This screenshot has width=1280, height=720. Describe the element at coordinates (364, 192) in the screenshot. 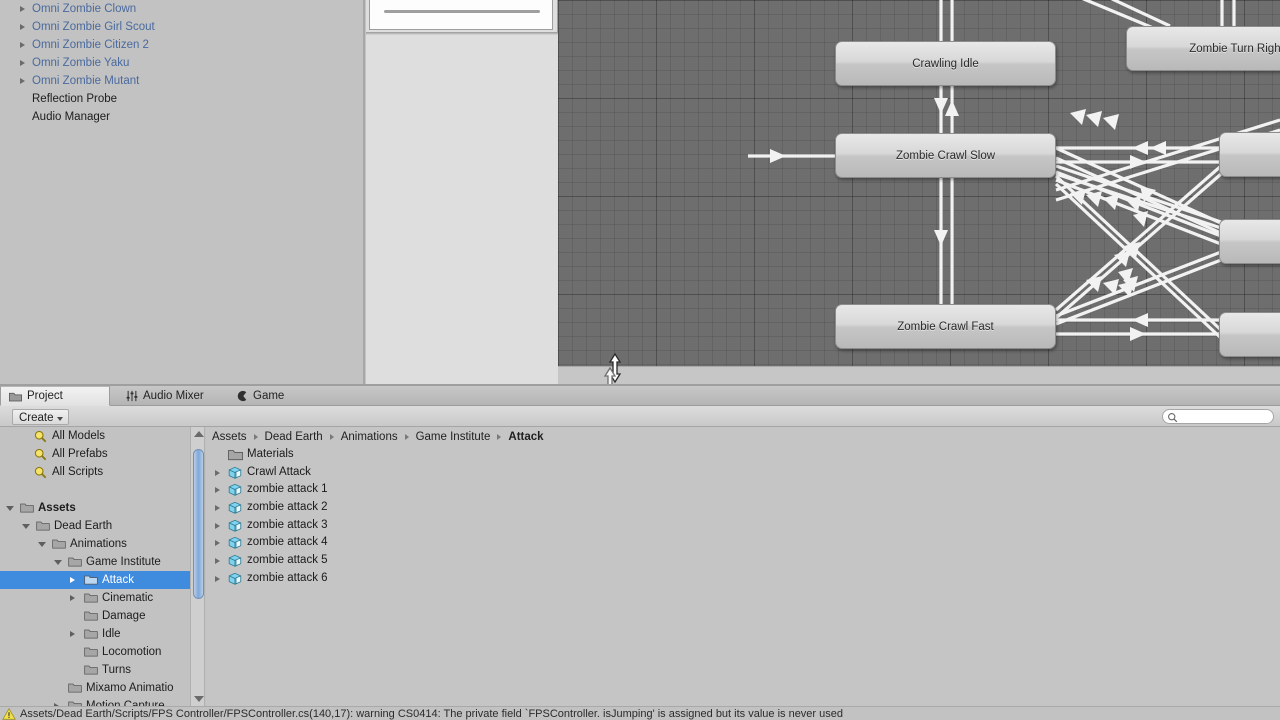

I see `hierarchy-animator-divider` at that location.